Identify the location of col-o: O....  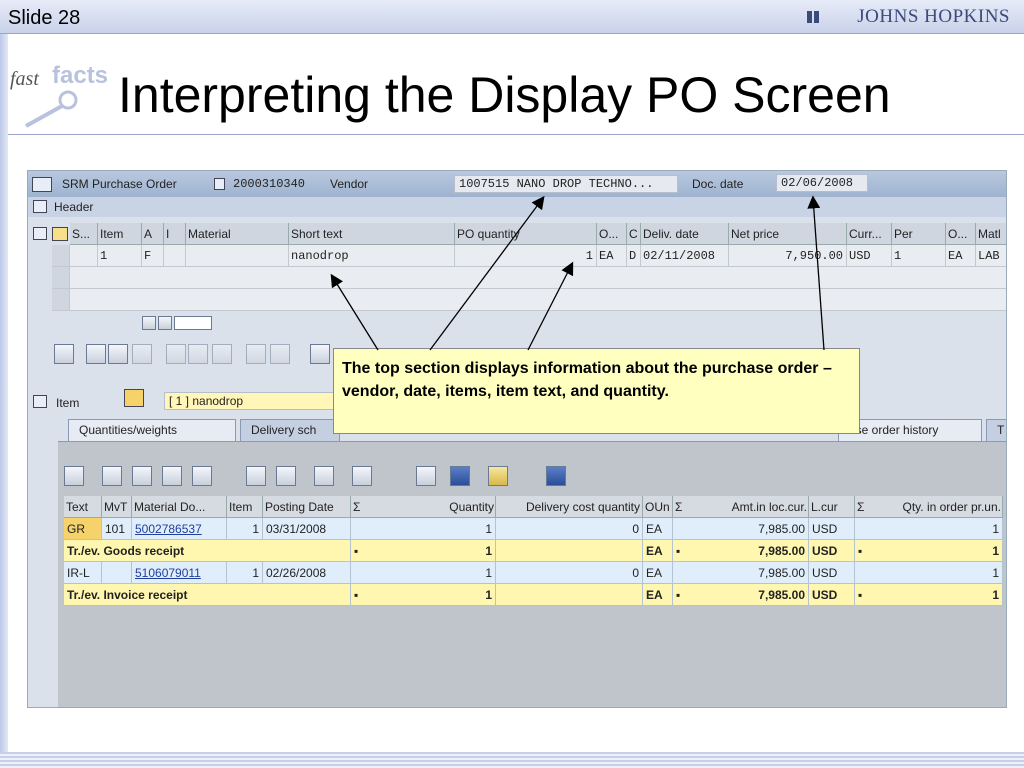
(612, 234).